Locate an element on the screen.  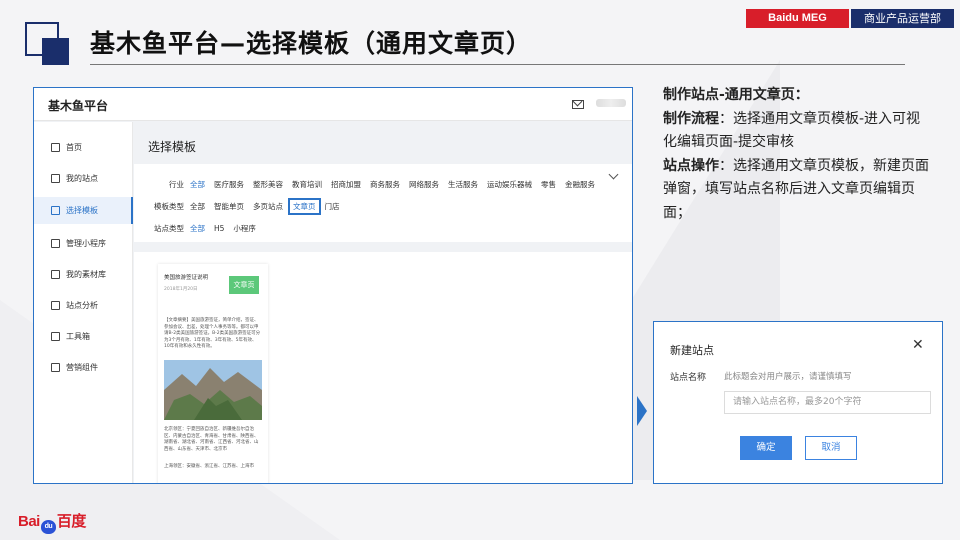
logo-text: 百度 is located at coordinates (71, 521).